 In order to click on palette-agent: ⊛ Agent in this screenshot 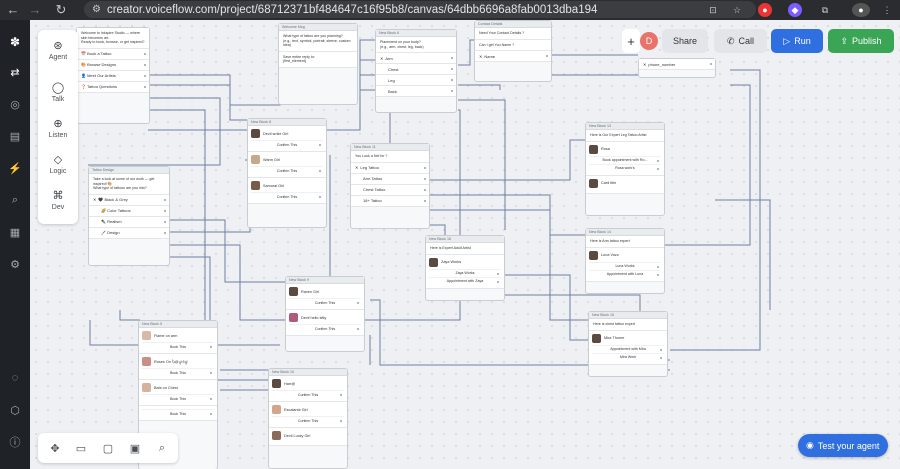, I will do `click(58, 50)`.